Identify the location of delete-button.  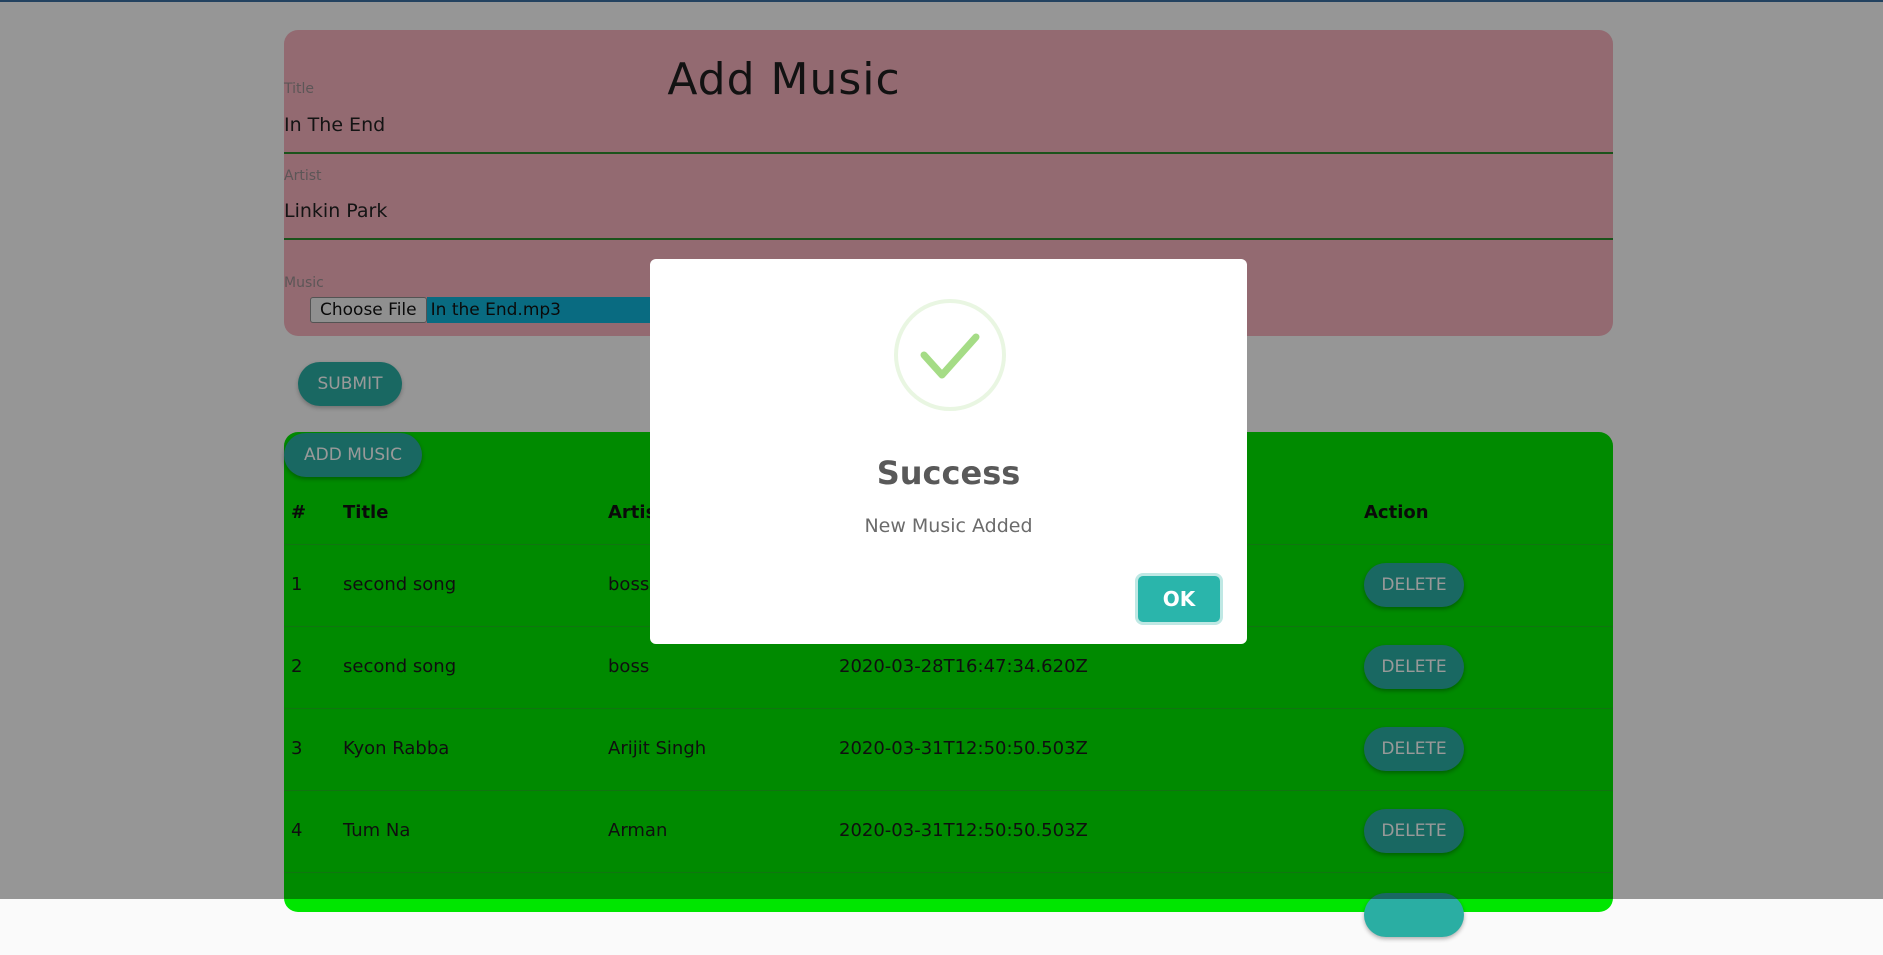
(1414, 915).